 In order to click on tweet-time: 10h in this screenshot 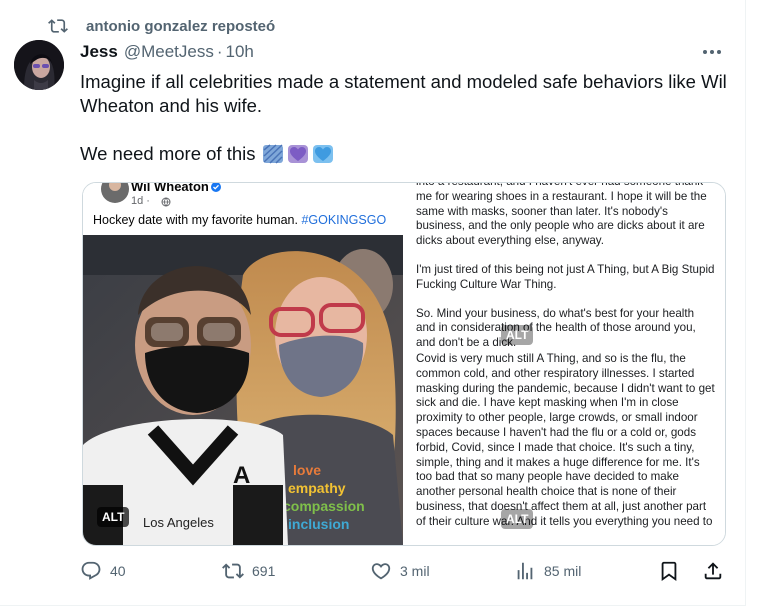, I will do `click(240, 52)`.